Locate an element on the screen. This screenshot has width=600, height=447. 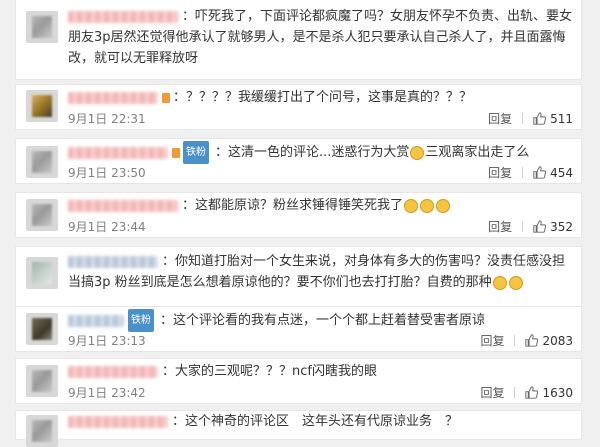
comment-item: ：这个神奇的评论区 这年头还有代原谅业务 ？ is located at coordinates (298, 428).